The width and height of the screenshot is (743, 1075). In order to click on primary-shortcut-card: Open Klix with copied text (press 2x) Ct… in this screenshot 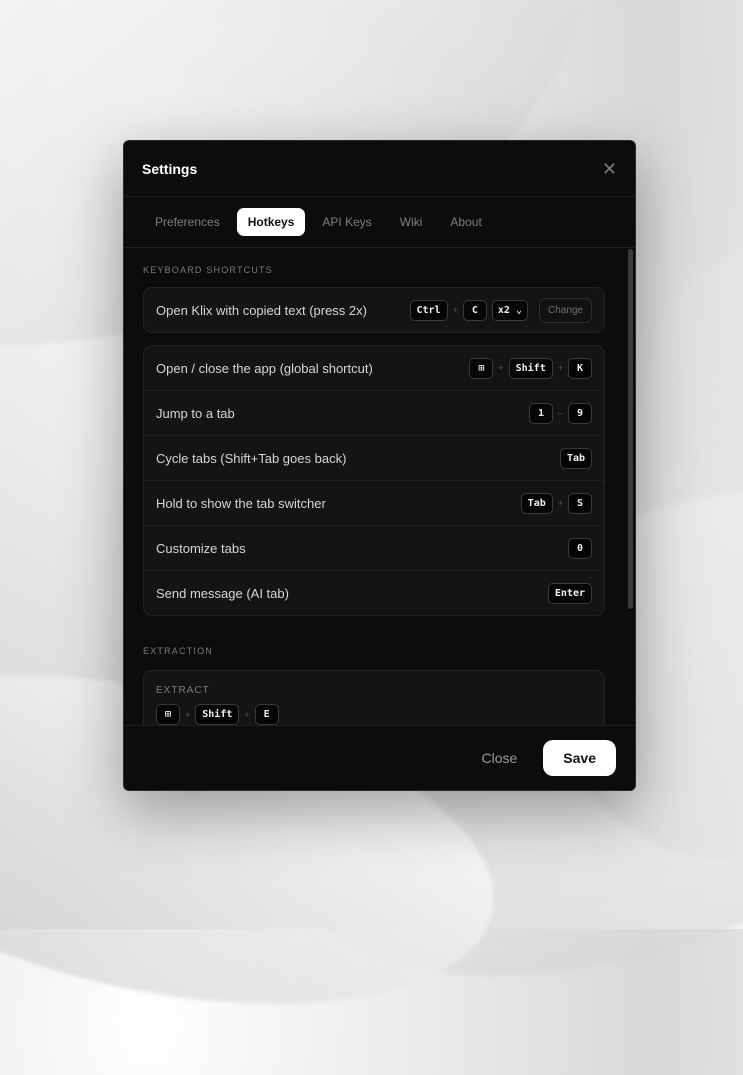, I will do `click(374, 310)`.